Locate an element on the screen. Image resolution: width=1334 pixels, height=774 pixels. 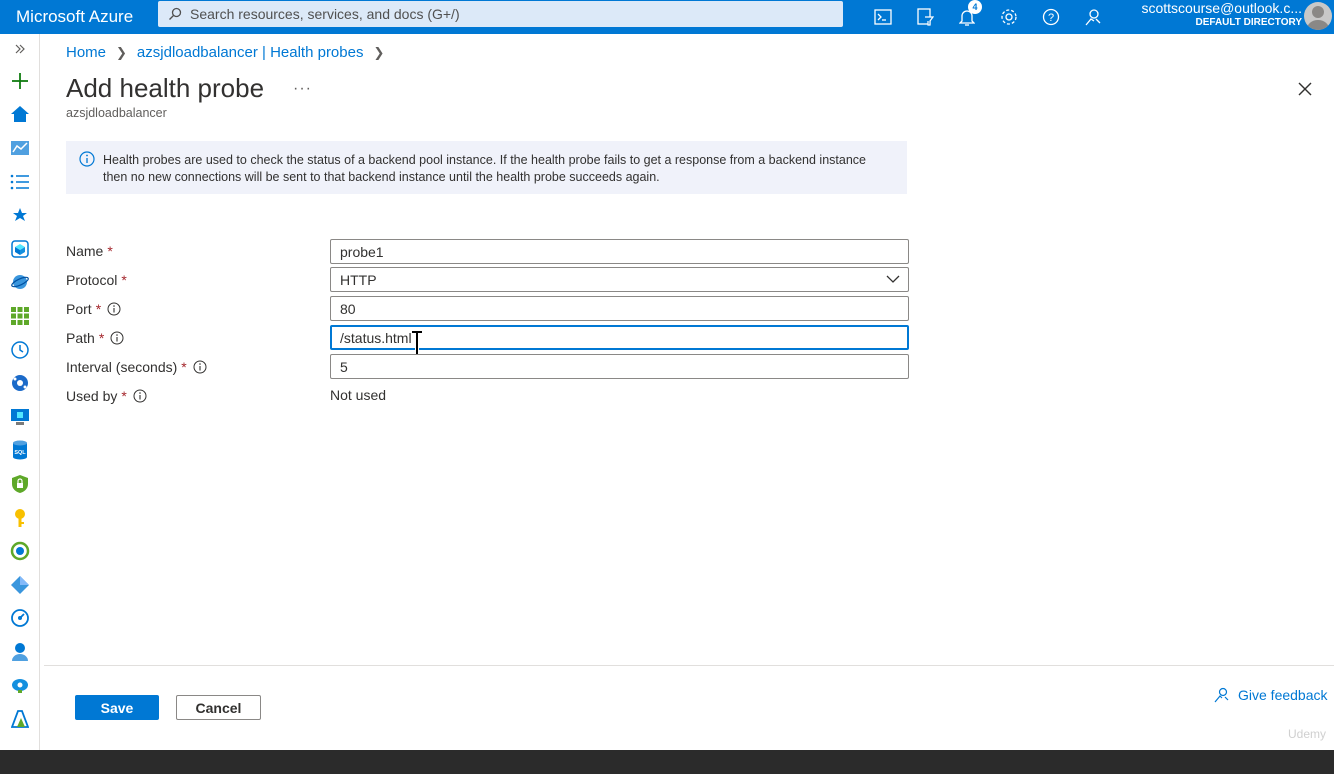
cloud-icon is located at coordinates (20, 686).